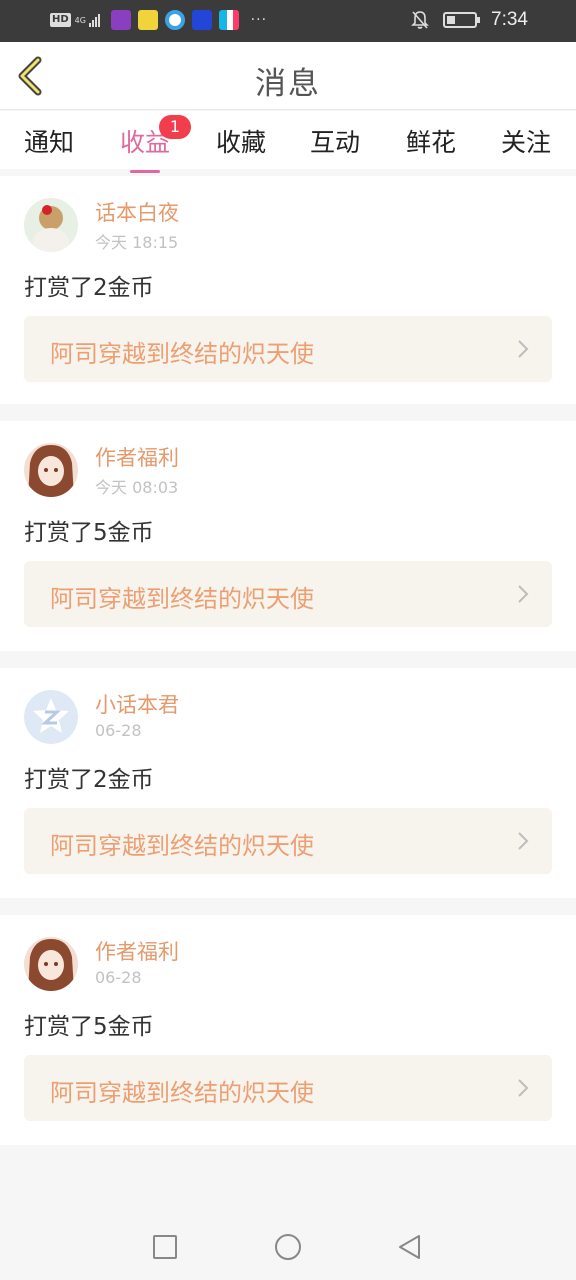 This screenshot has width=576, height=1280. What do you see at coordinates (60, 20) in the screenshot?
I see `hd-indicator: HD` at bounding box center [60, 20].